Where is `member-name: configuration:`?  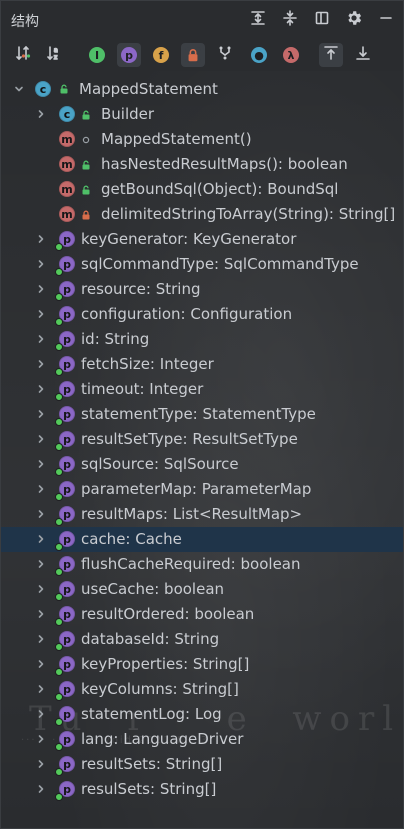 member-name: configuration: is located at coordinates (133, 314).